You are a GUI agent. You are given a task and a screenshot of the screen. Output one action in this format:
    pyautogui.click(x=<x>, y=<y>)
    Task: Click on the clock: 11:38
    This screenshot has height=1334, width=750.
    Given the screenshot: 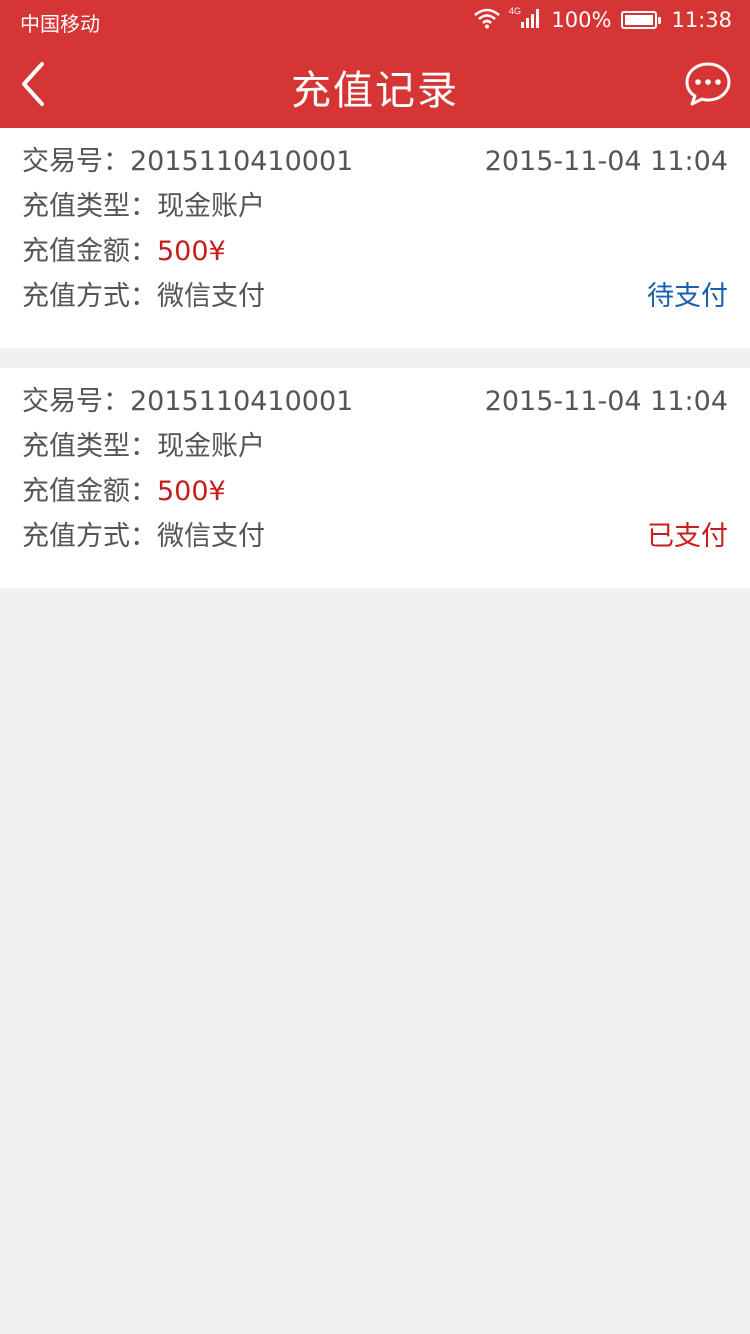 What is the action you would take?
    pyautogui.click(x=701, y=20)
    